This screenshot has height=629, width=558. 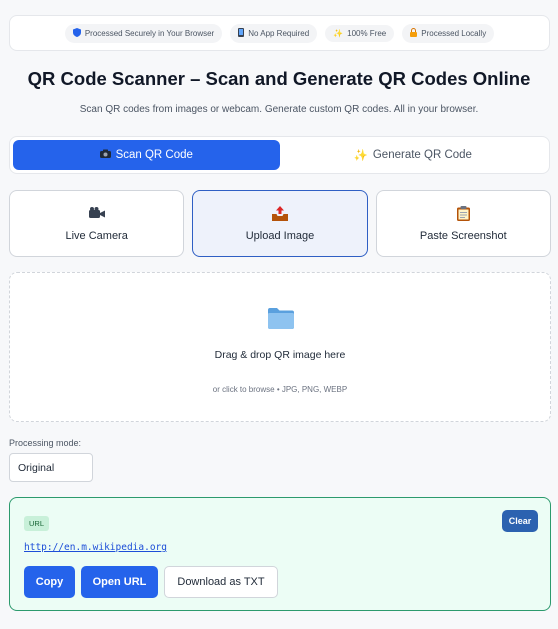 I want to click on source-upload-image: Upload Image, so click(x=280, y=223).